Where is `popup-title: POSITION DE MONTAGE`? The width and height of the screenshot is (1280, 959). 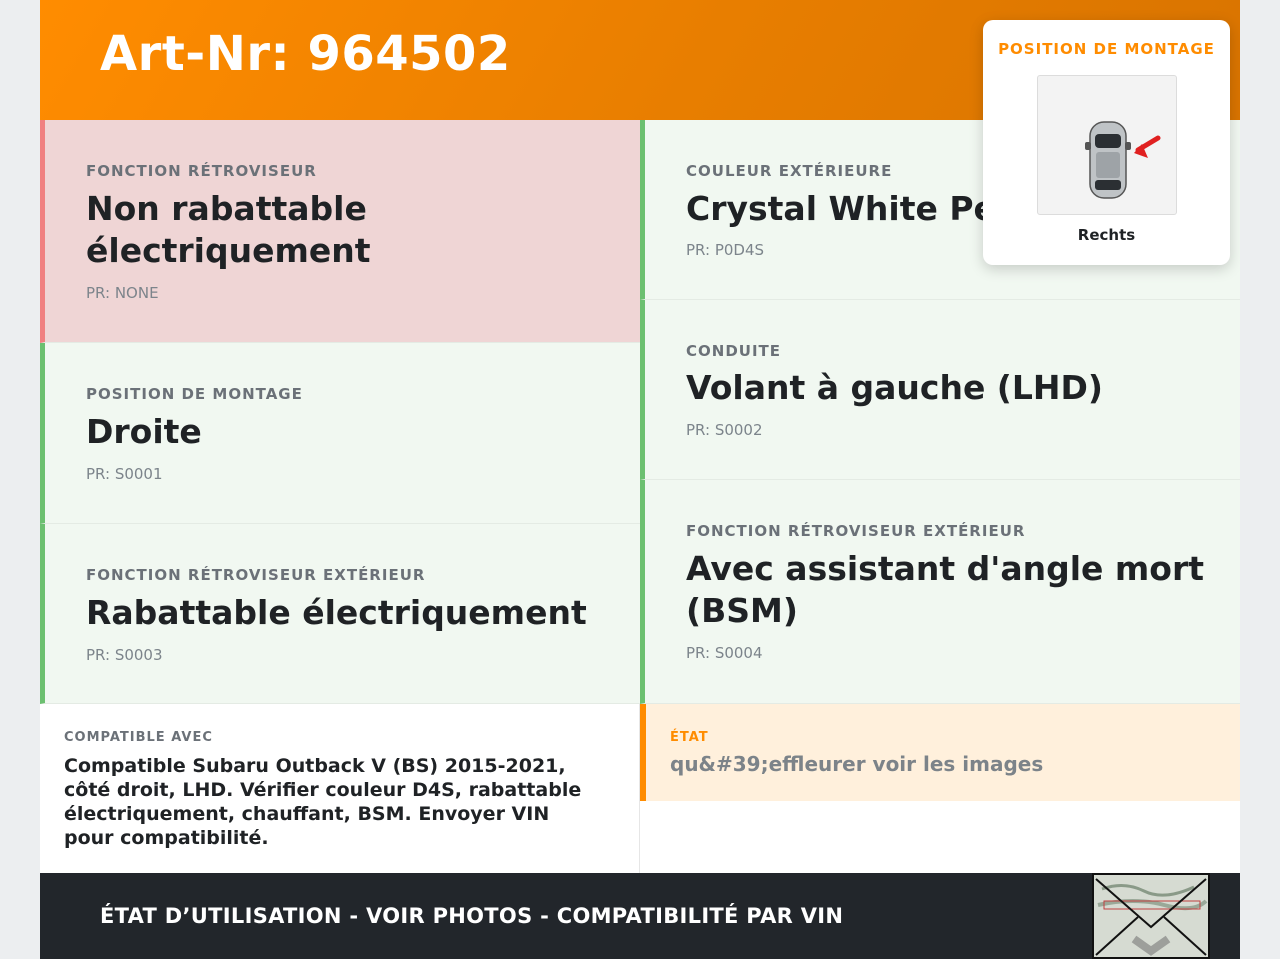
popup-title: POSITION DE MONTAGE is located at coordinates (1106, 49).